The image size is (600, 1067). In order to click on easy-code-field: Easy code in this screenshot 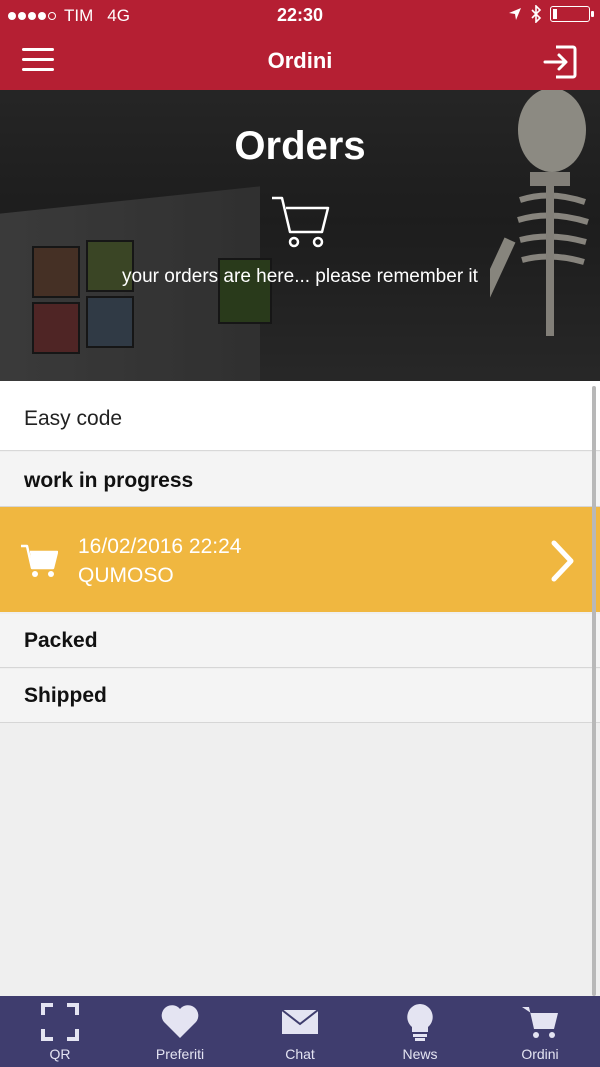, I will do `click(300, 416)`.